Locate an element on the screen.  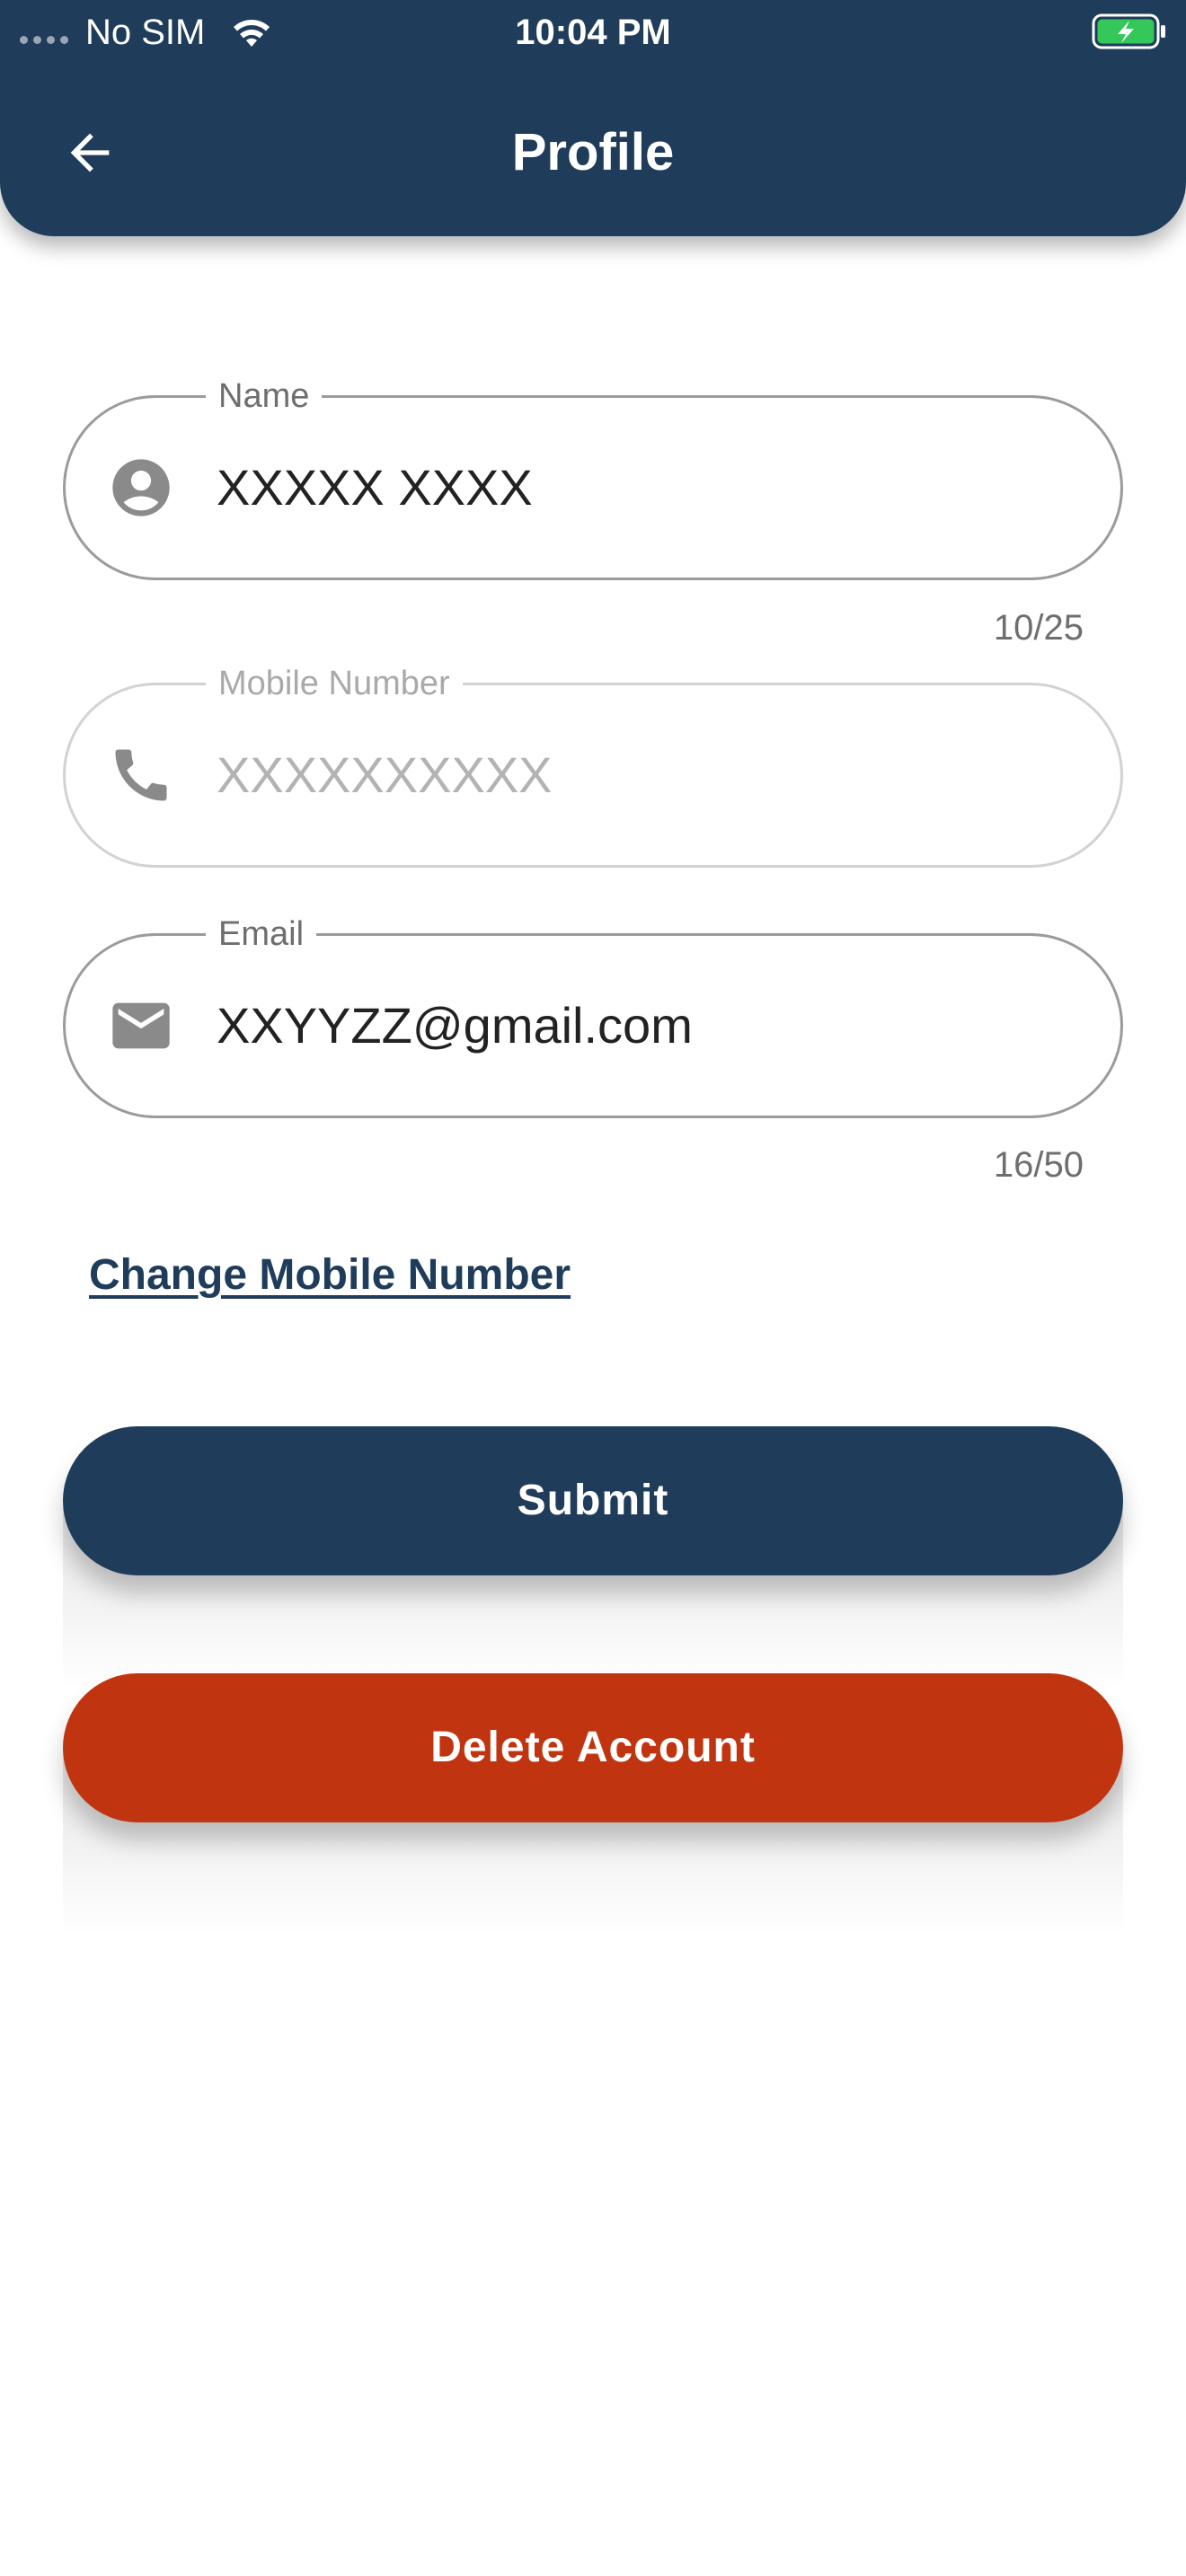
name-field: Name XXXXX XXXX is located at coordinates (593, 475).